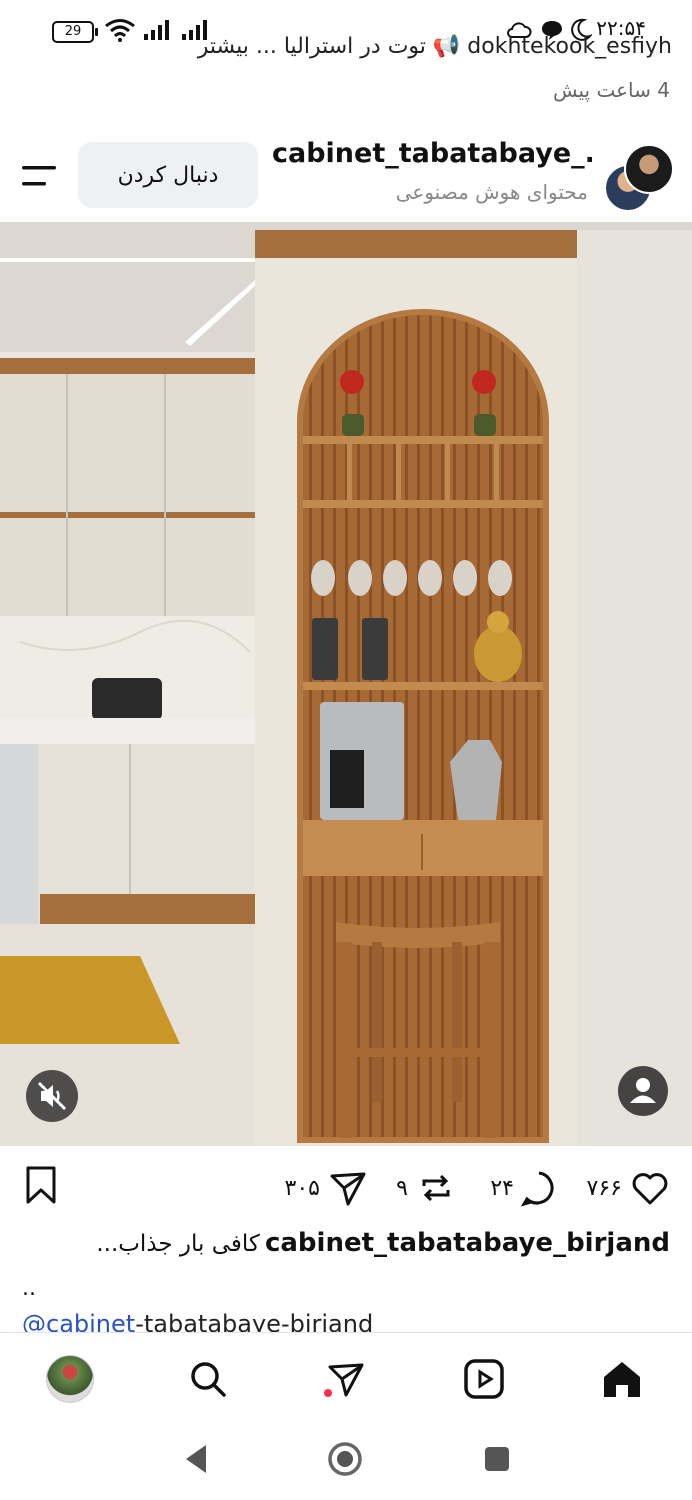 This screenshot has width=692, height=1500. Describe the element at coordinates (649, 169) in the screenshot. I see `avatar-primary` at that location.